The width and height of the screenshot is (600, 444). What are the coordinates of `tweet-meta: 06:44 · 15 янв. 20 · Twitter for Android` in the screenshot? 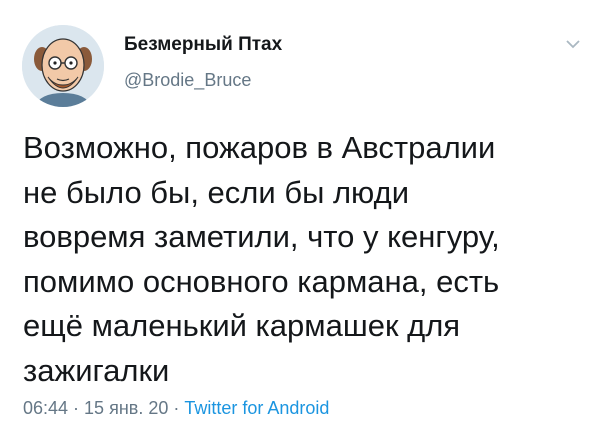 It's located at (176, 408).